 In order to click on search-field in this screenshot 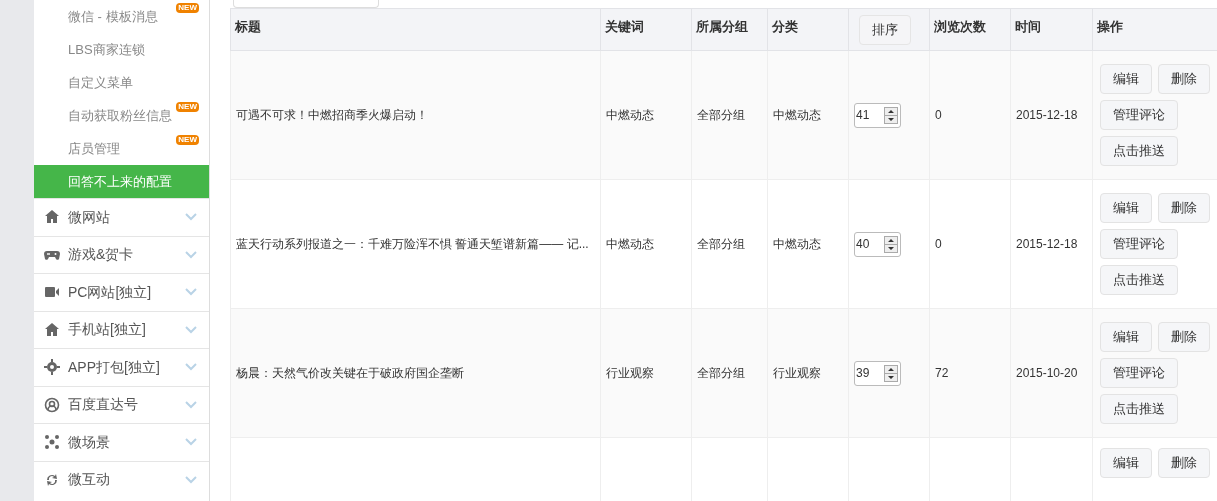, I will do `click(306, 4)`.